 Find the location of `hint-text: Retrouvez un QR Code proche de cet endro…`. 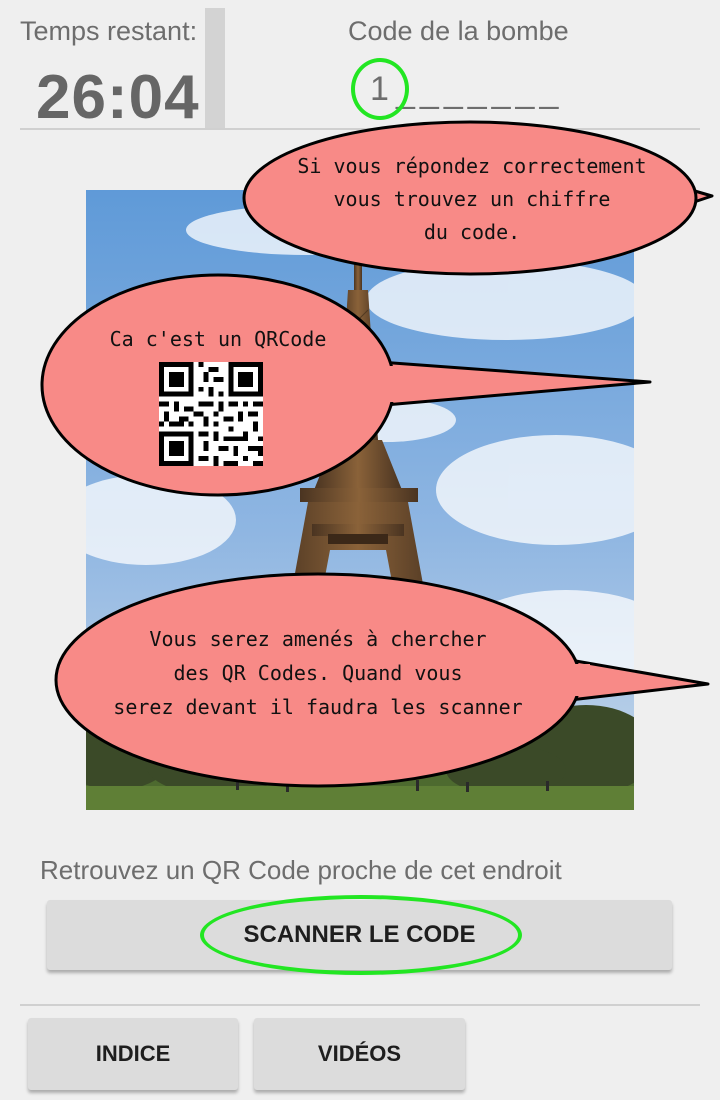

hint-text: Retrouvez un QR Code proche de cet endro… is located at coordinates (301, 870).